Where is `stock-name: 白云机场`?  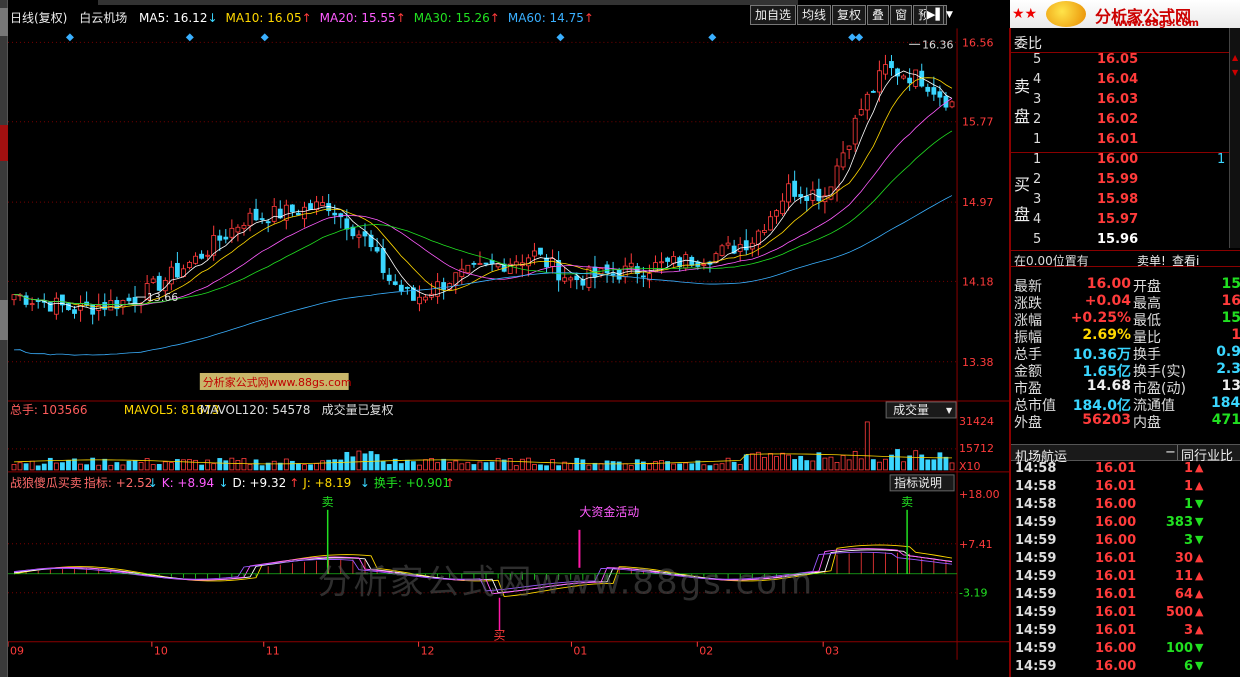 stock-name: 白云机场 is located at coordinates (103, 18).